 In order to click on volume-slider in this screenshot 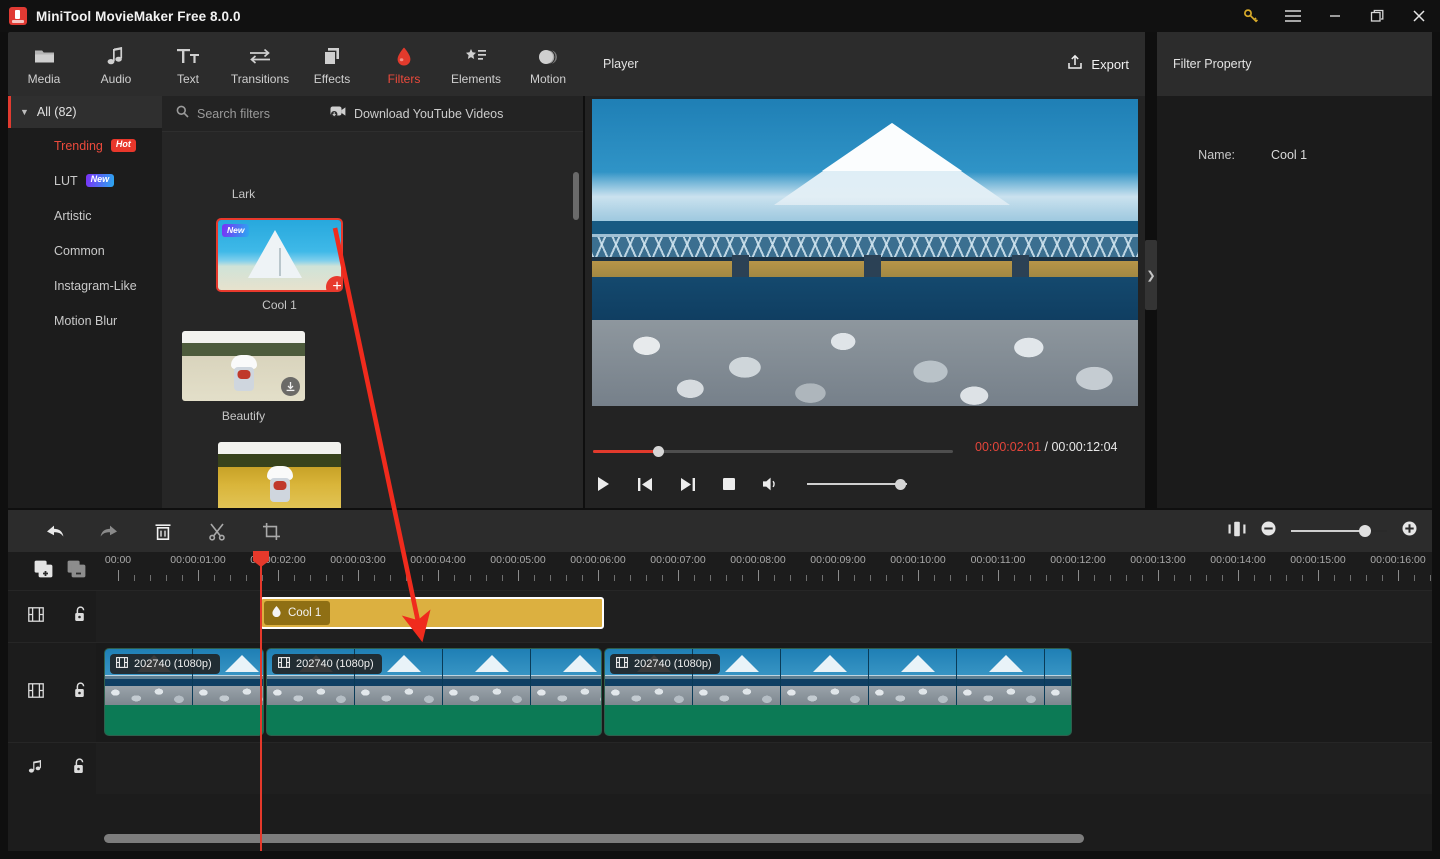, I will do `click(857, 484)`.